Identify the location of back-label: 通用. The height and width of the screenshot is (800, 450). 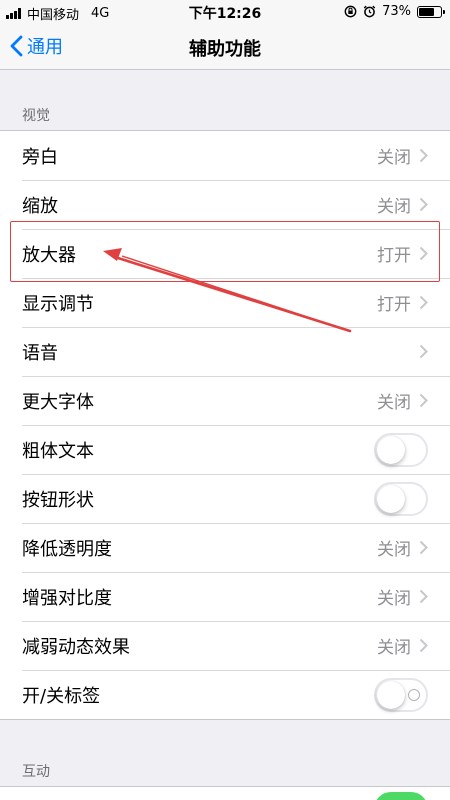
(45, 47).